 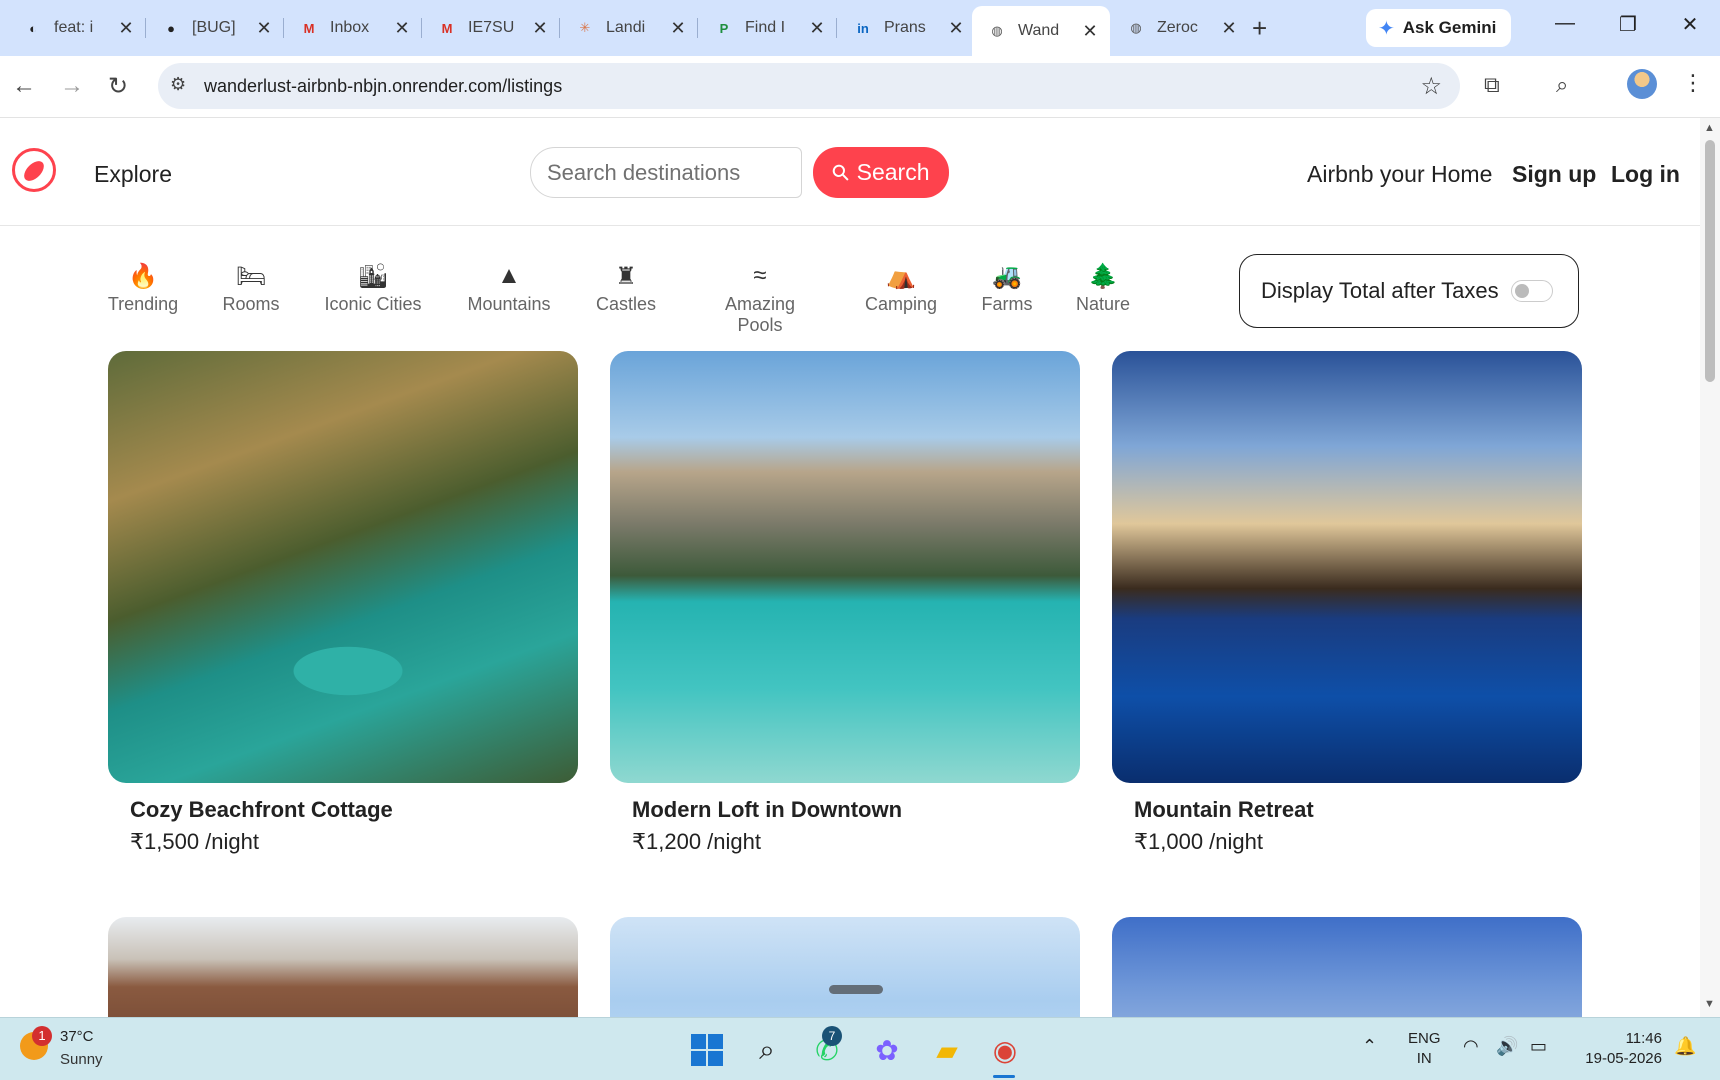 I want to click on filter-rooms: 🛏 Rooms, so click(x=251, y=288).